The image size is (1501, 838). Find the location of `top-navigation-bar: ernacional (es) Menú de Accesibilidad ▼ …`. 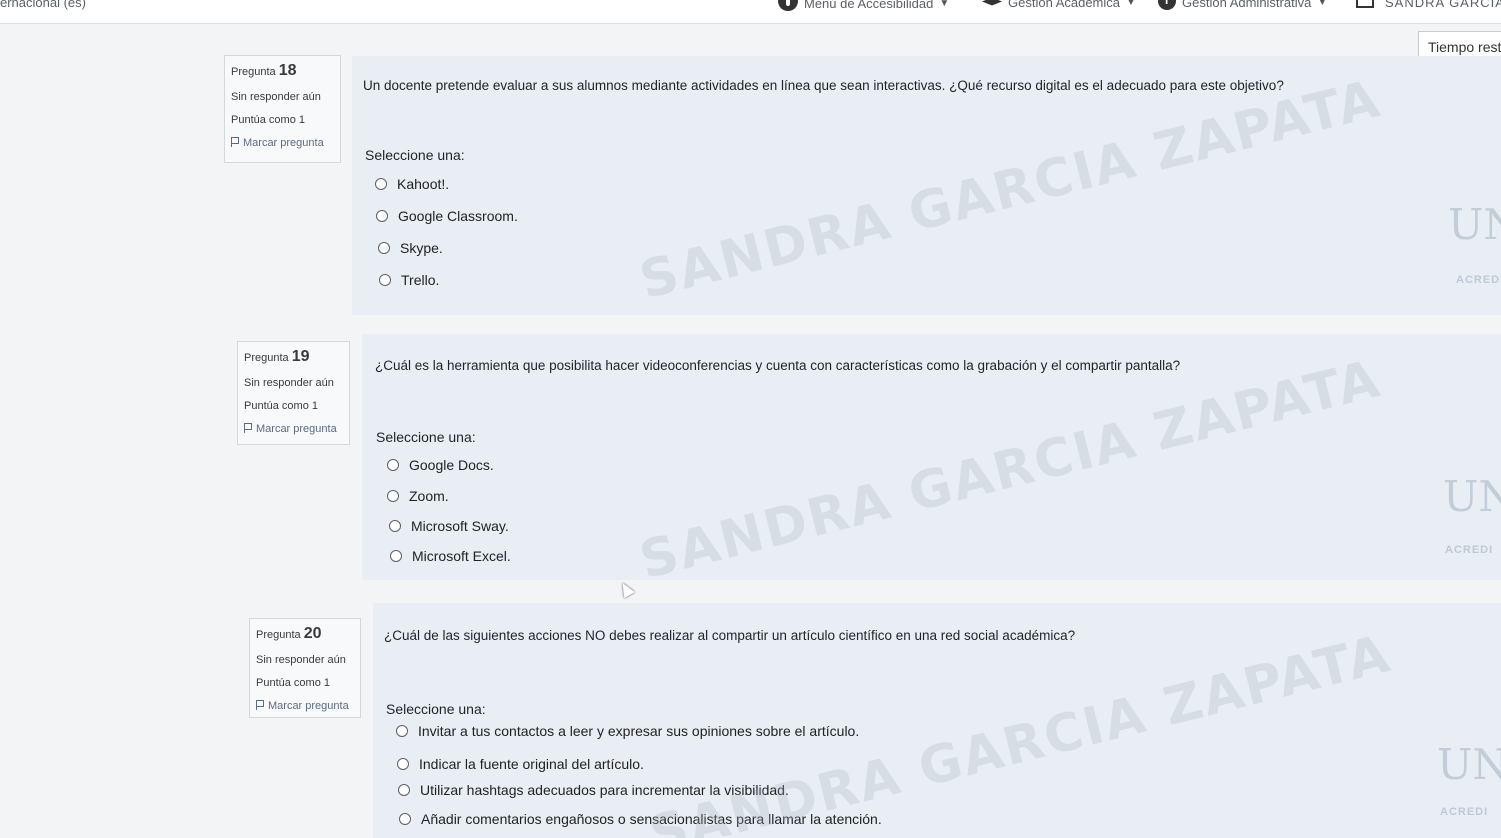

top-navigation-bar: ernacional (es) Menú de Accesibilidad ▼ … is located at coordinates (750, 12).